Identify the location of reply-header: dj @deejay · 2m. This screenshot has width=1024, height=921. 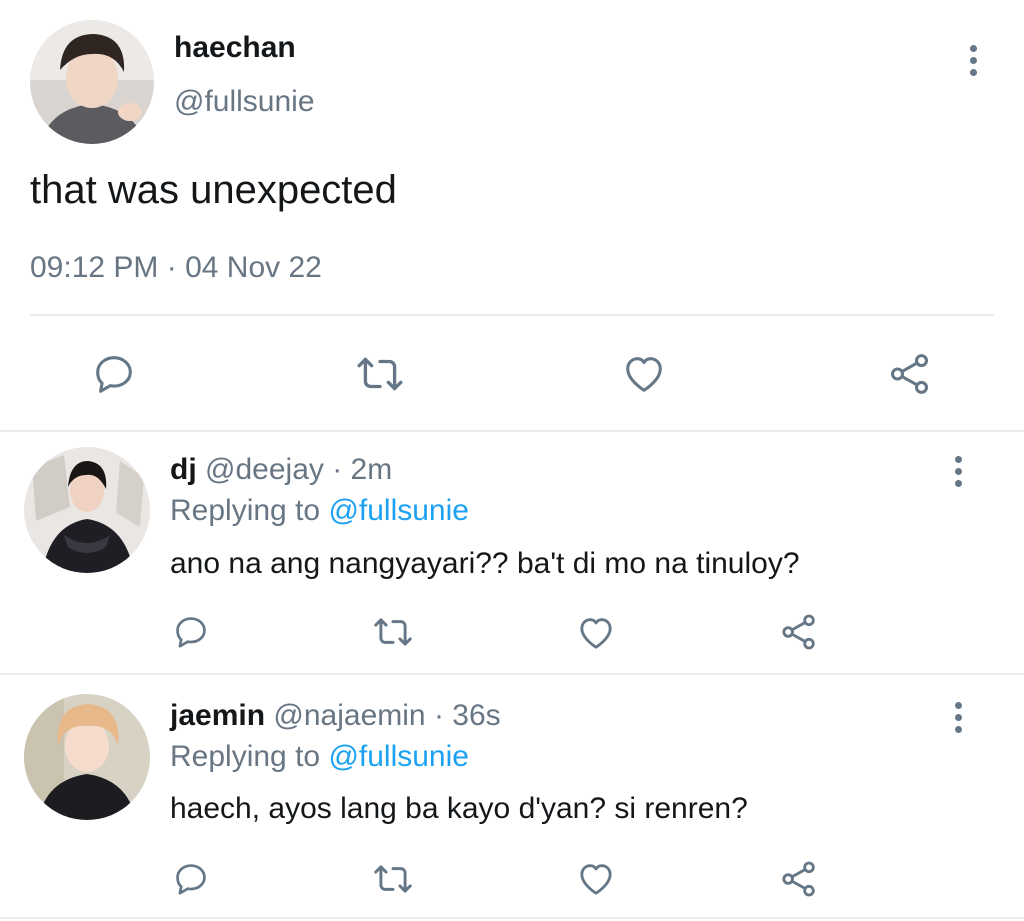
(281, 470).